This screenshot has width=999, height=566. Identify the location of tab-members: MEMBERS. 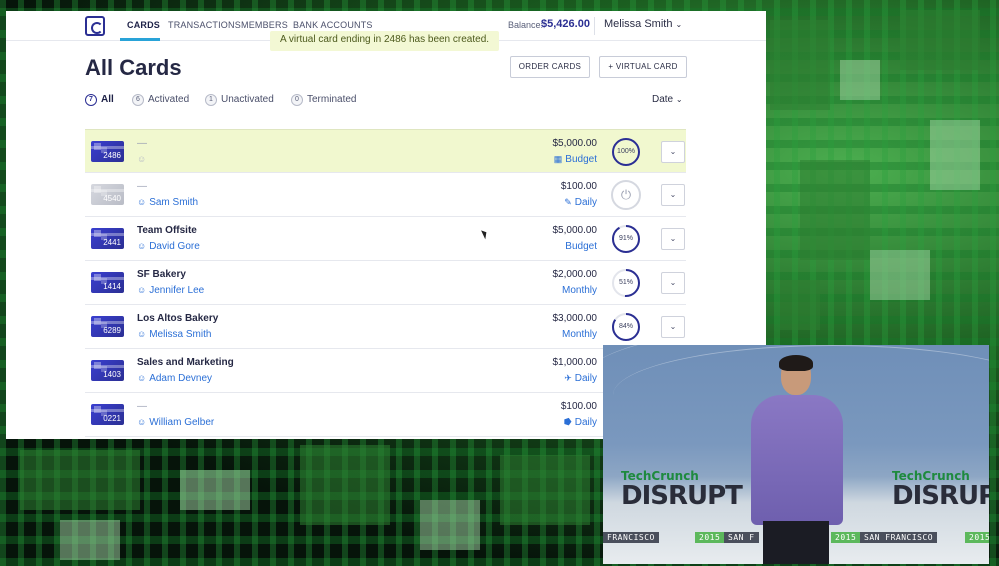
(264, 25).